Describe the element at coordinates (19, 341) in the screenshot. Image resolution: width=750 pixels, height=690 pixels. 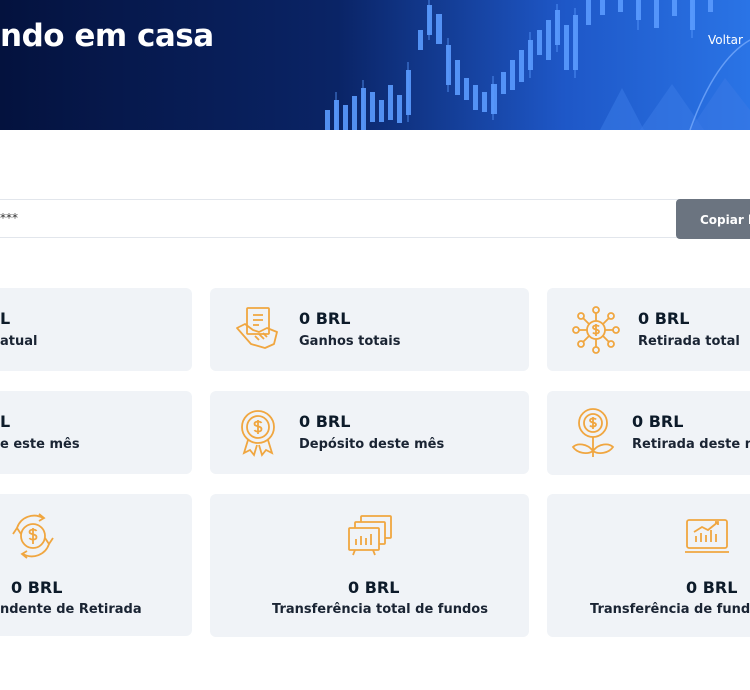
I see `stat-label: atual` at that location.